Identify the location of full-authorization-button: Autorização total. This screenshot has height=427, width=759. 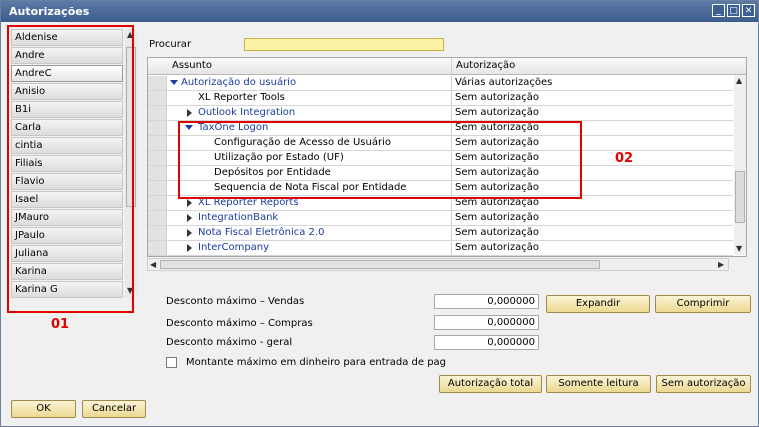
(490, 384).